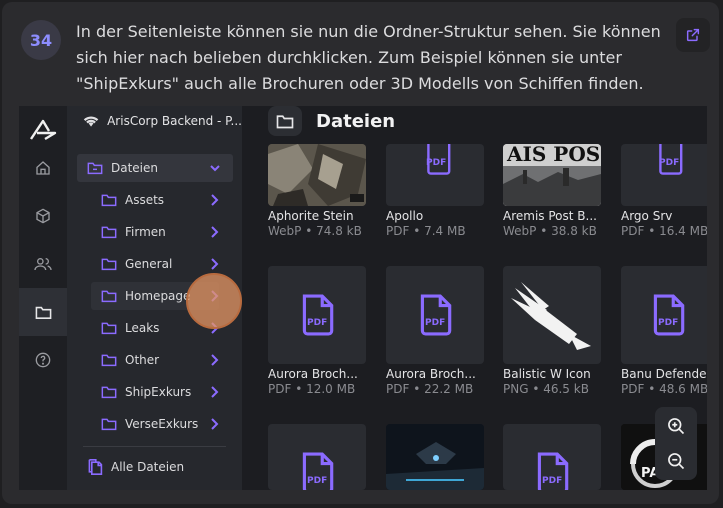 The image size is (723, 508). I want to click on nav-content, so click(43, 216).